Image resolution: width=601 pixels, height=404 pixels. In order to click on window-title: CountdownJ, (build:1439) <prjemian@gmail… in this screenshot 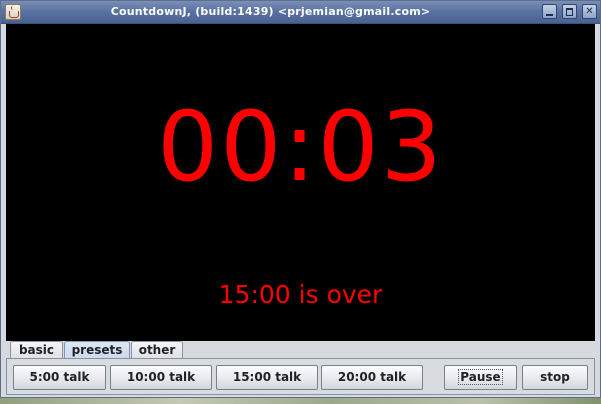, I will do `click(270, 11)`.